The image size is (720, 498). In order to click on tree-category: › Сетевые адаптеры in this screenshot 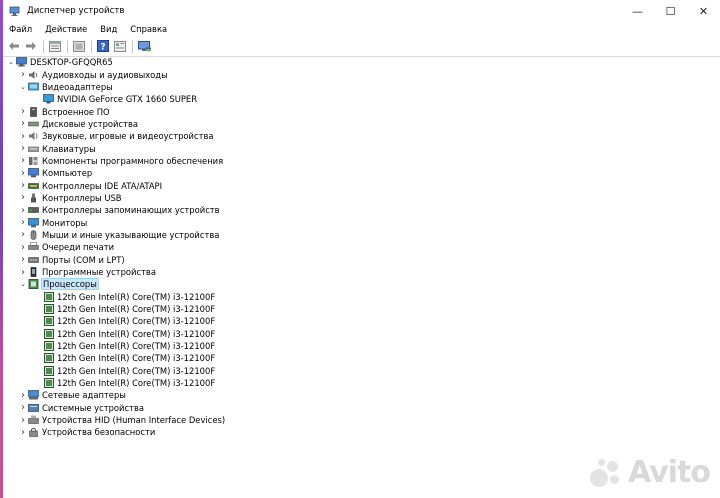, I will do `click(361, 395)`.